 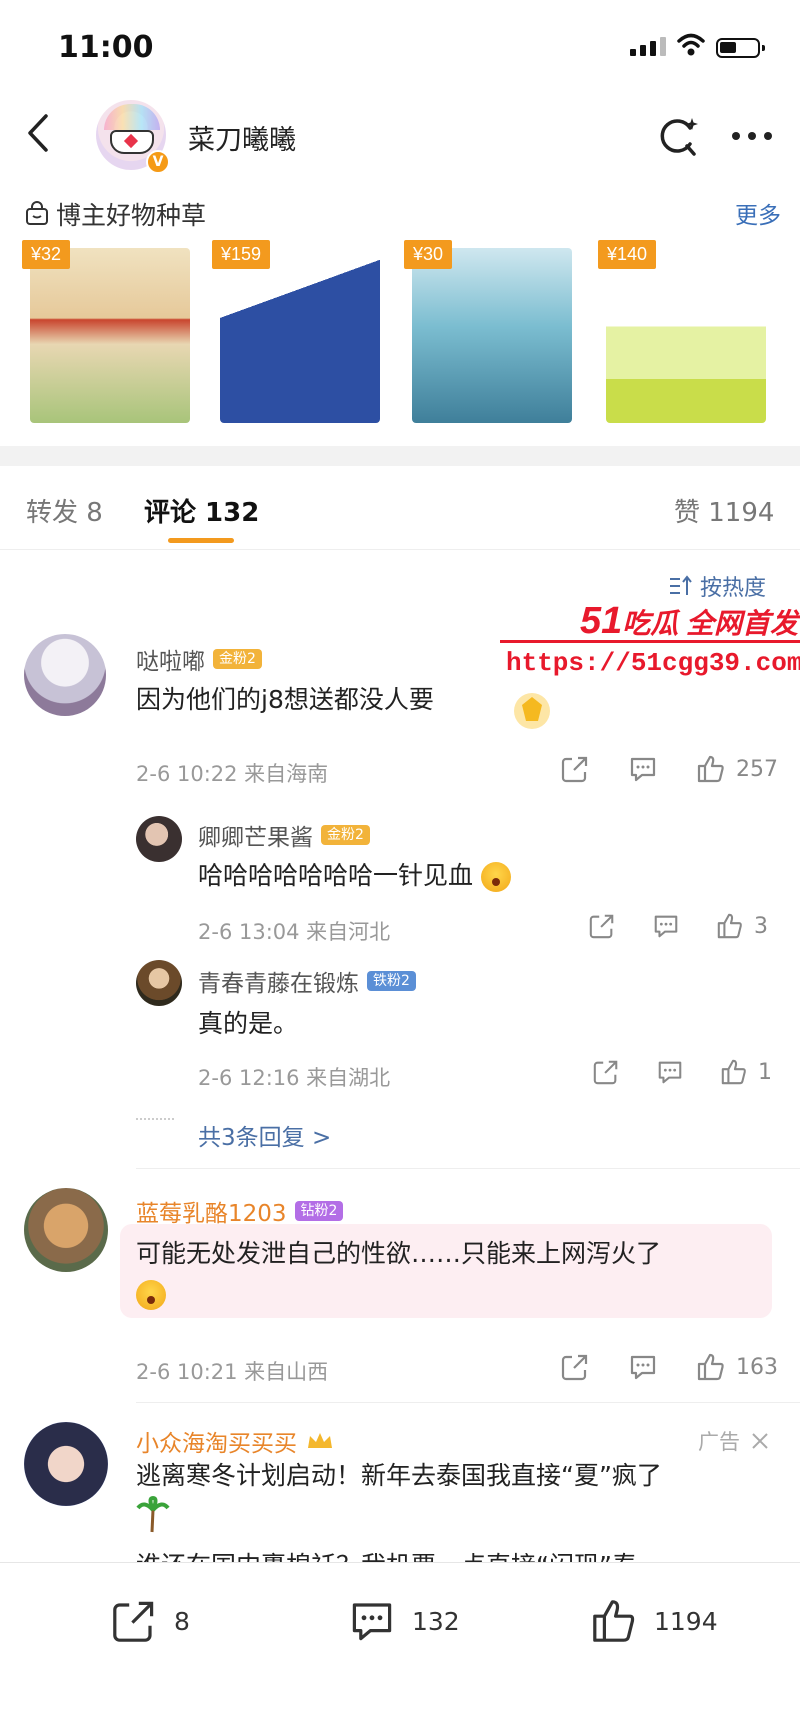 I want to click on back-arrow-icon, so click(x=40, y=133).